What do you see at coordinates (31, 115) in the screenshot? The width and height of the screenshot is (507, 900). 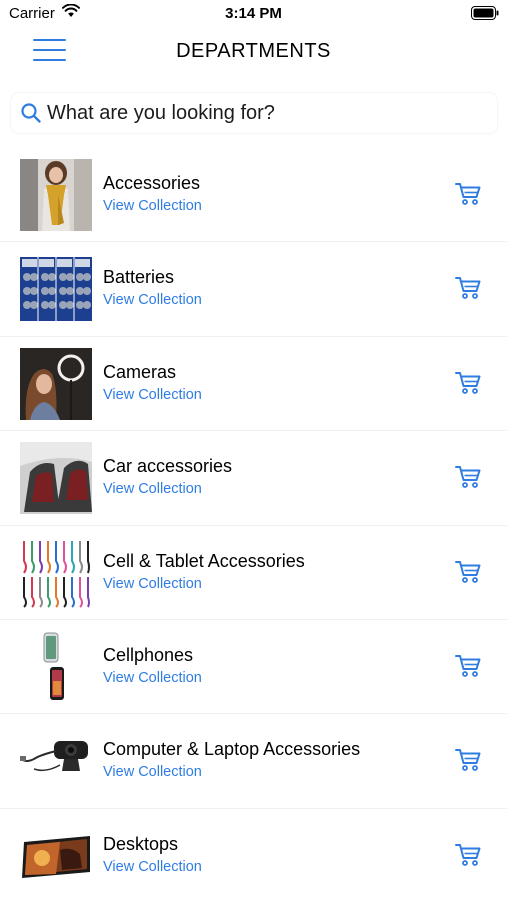 I see `search-icon` at bounding box center [31, 115].